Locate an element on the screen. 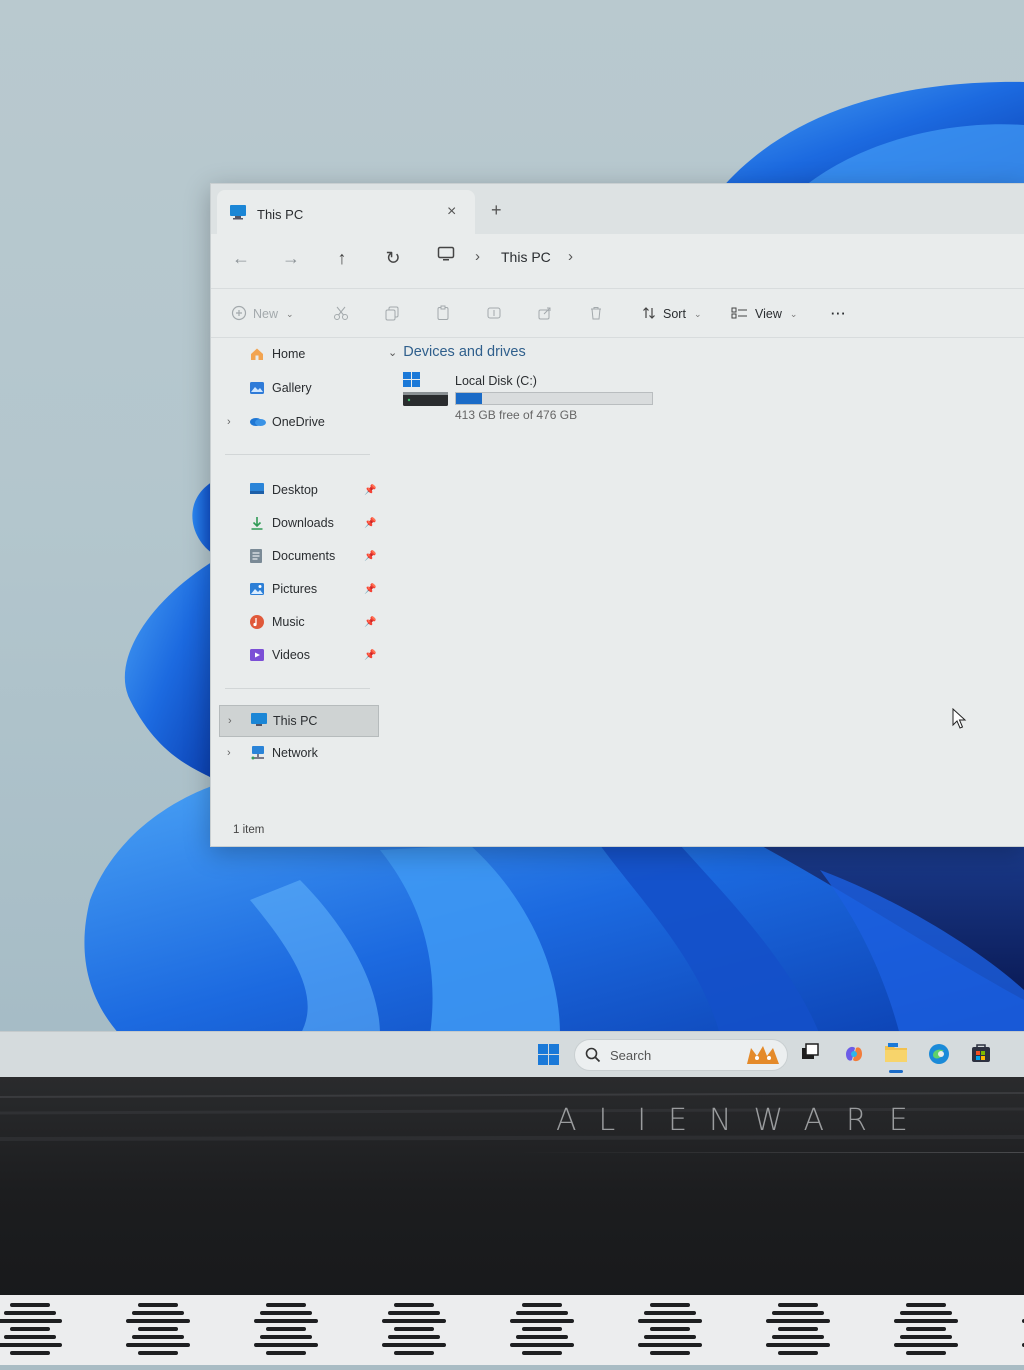 The image size is (1024, 1370). search-icon is located at coordinates (593, 1057).